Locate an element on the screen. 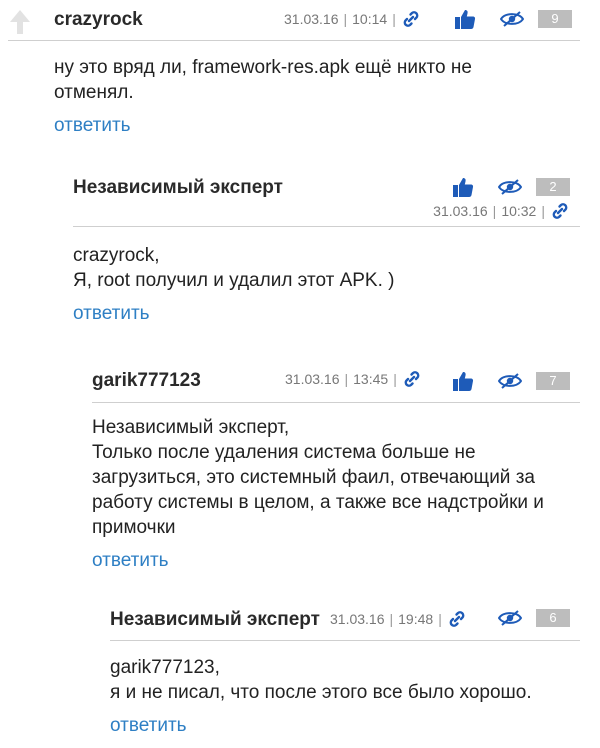  comment-text-line: примочки is located at coordinates (134, 527).